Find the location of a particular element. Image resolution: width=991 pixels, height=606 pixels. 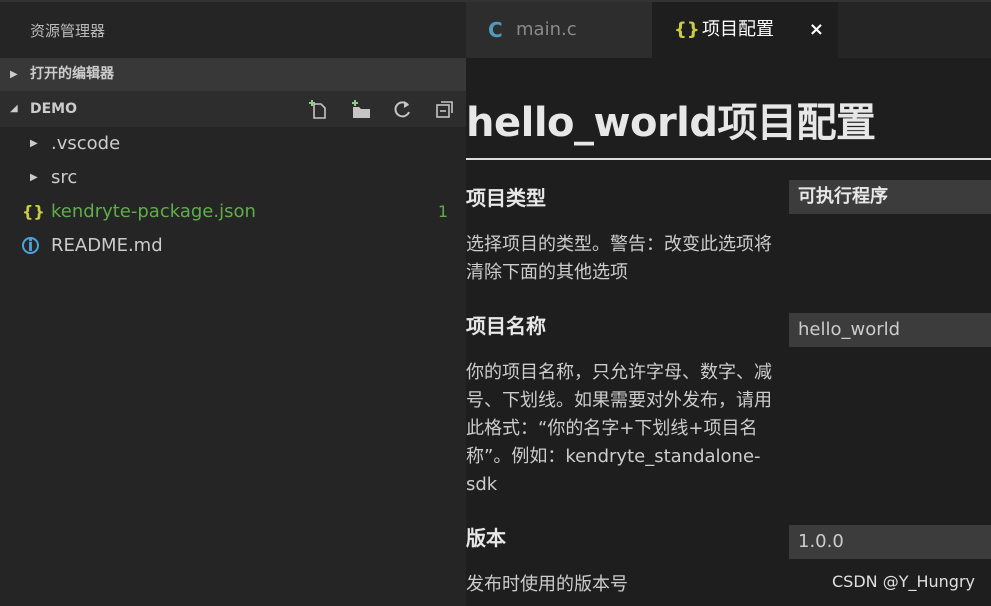

setting-desc-project-type: 选择项目的类型。警告：改变此选项将清除下面的其他选项 is located at coordinates (619, 258).